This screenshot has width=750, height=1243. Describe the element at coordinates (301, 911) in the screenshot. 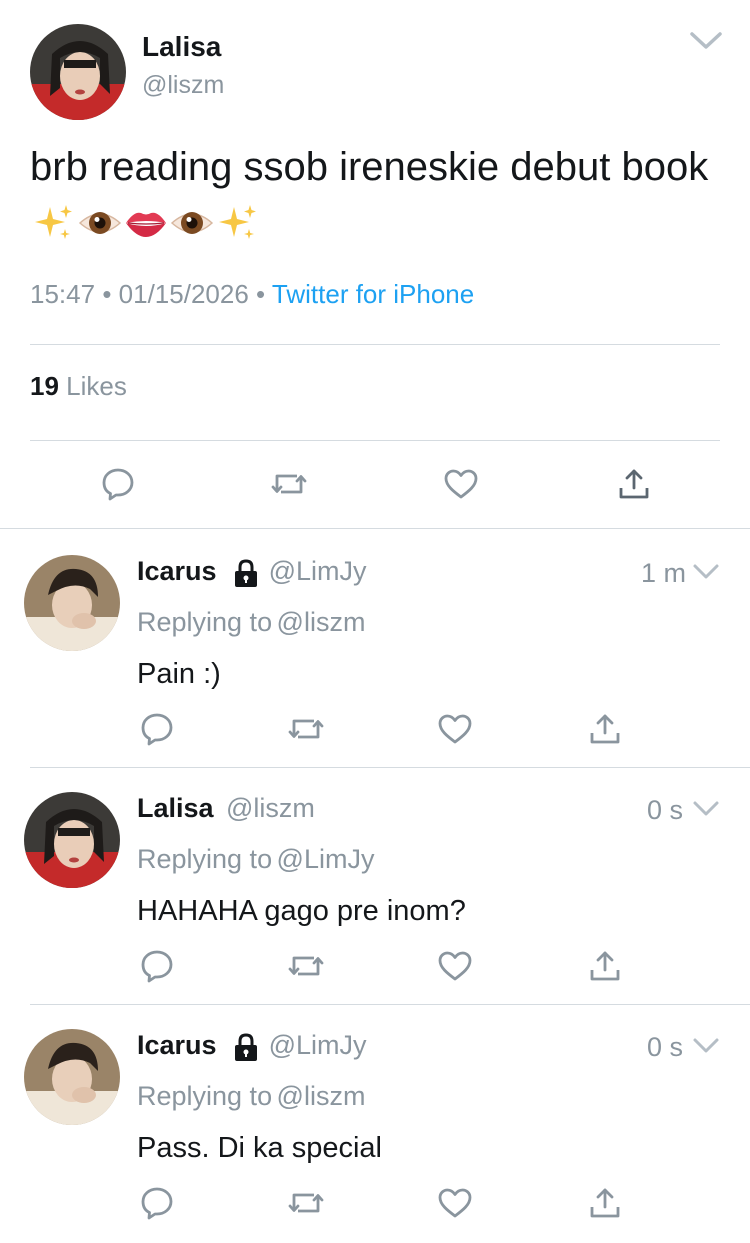

I see `reply-text: HAHAHA gago pre inom?` at that location.